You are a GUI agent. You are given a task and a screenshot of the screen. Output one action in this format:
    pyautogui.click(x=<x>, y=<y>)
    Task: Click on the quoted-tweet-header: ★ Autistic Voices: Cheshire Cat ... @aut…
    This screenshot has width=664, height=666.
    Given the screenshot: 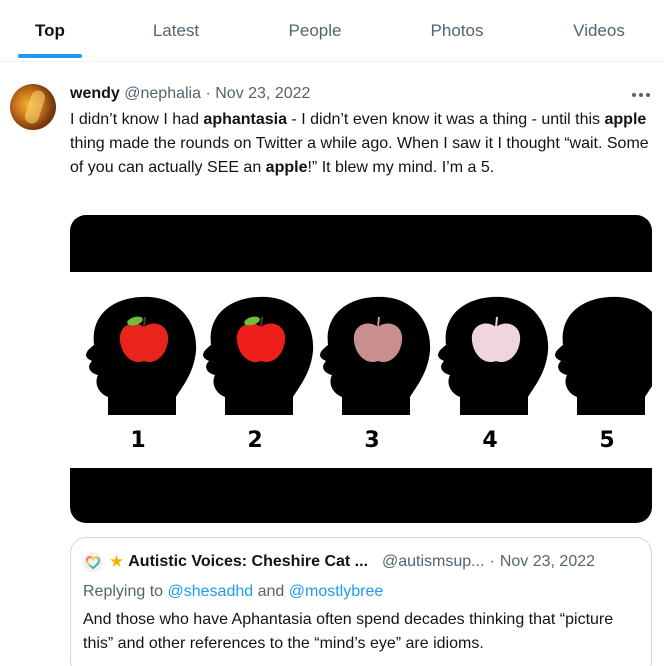 What is the action you would take?
    pyautogui.click(x=339, y=562)
    